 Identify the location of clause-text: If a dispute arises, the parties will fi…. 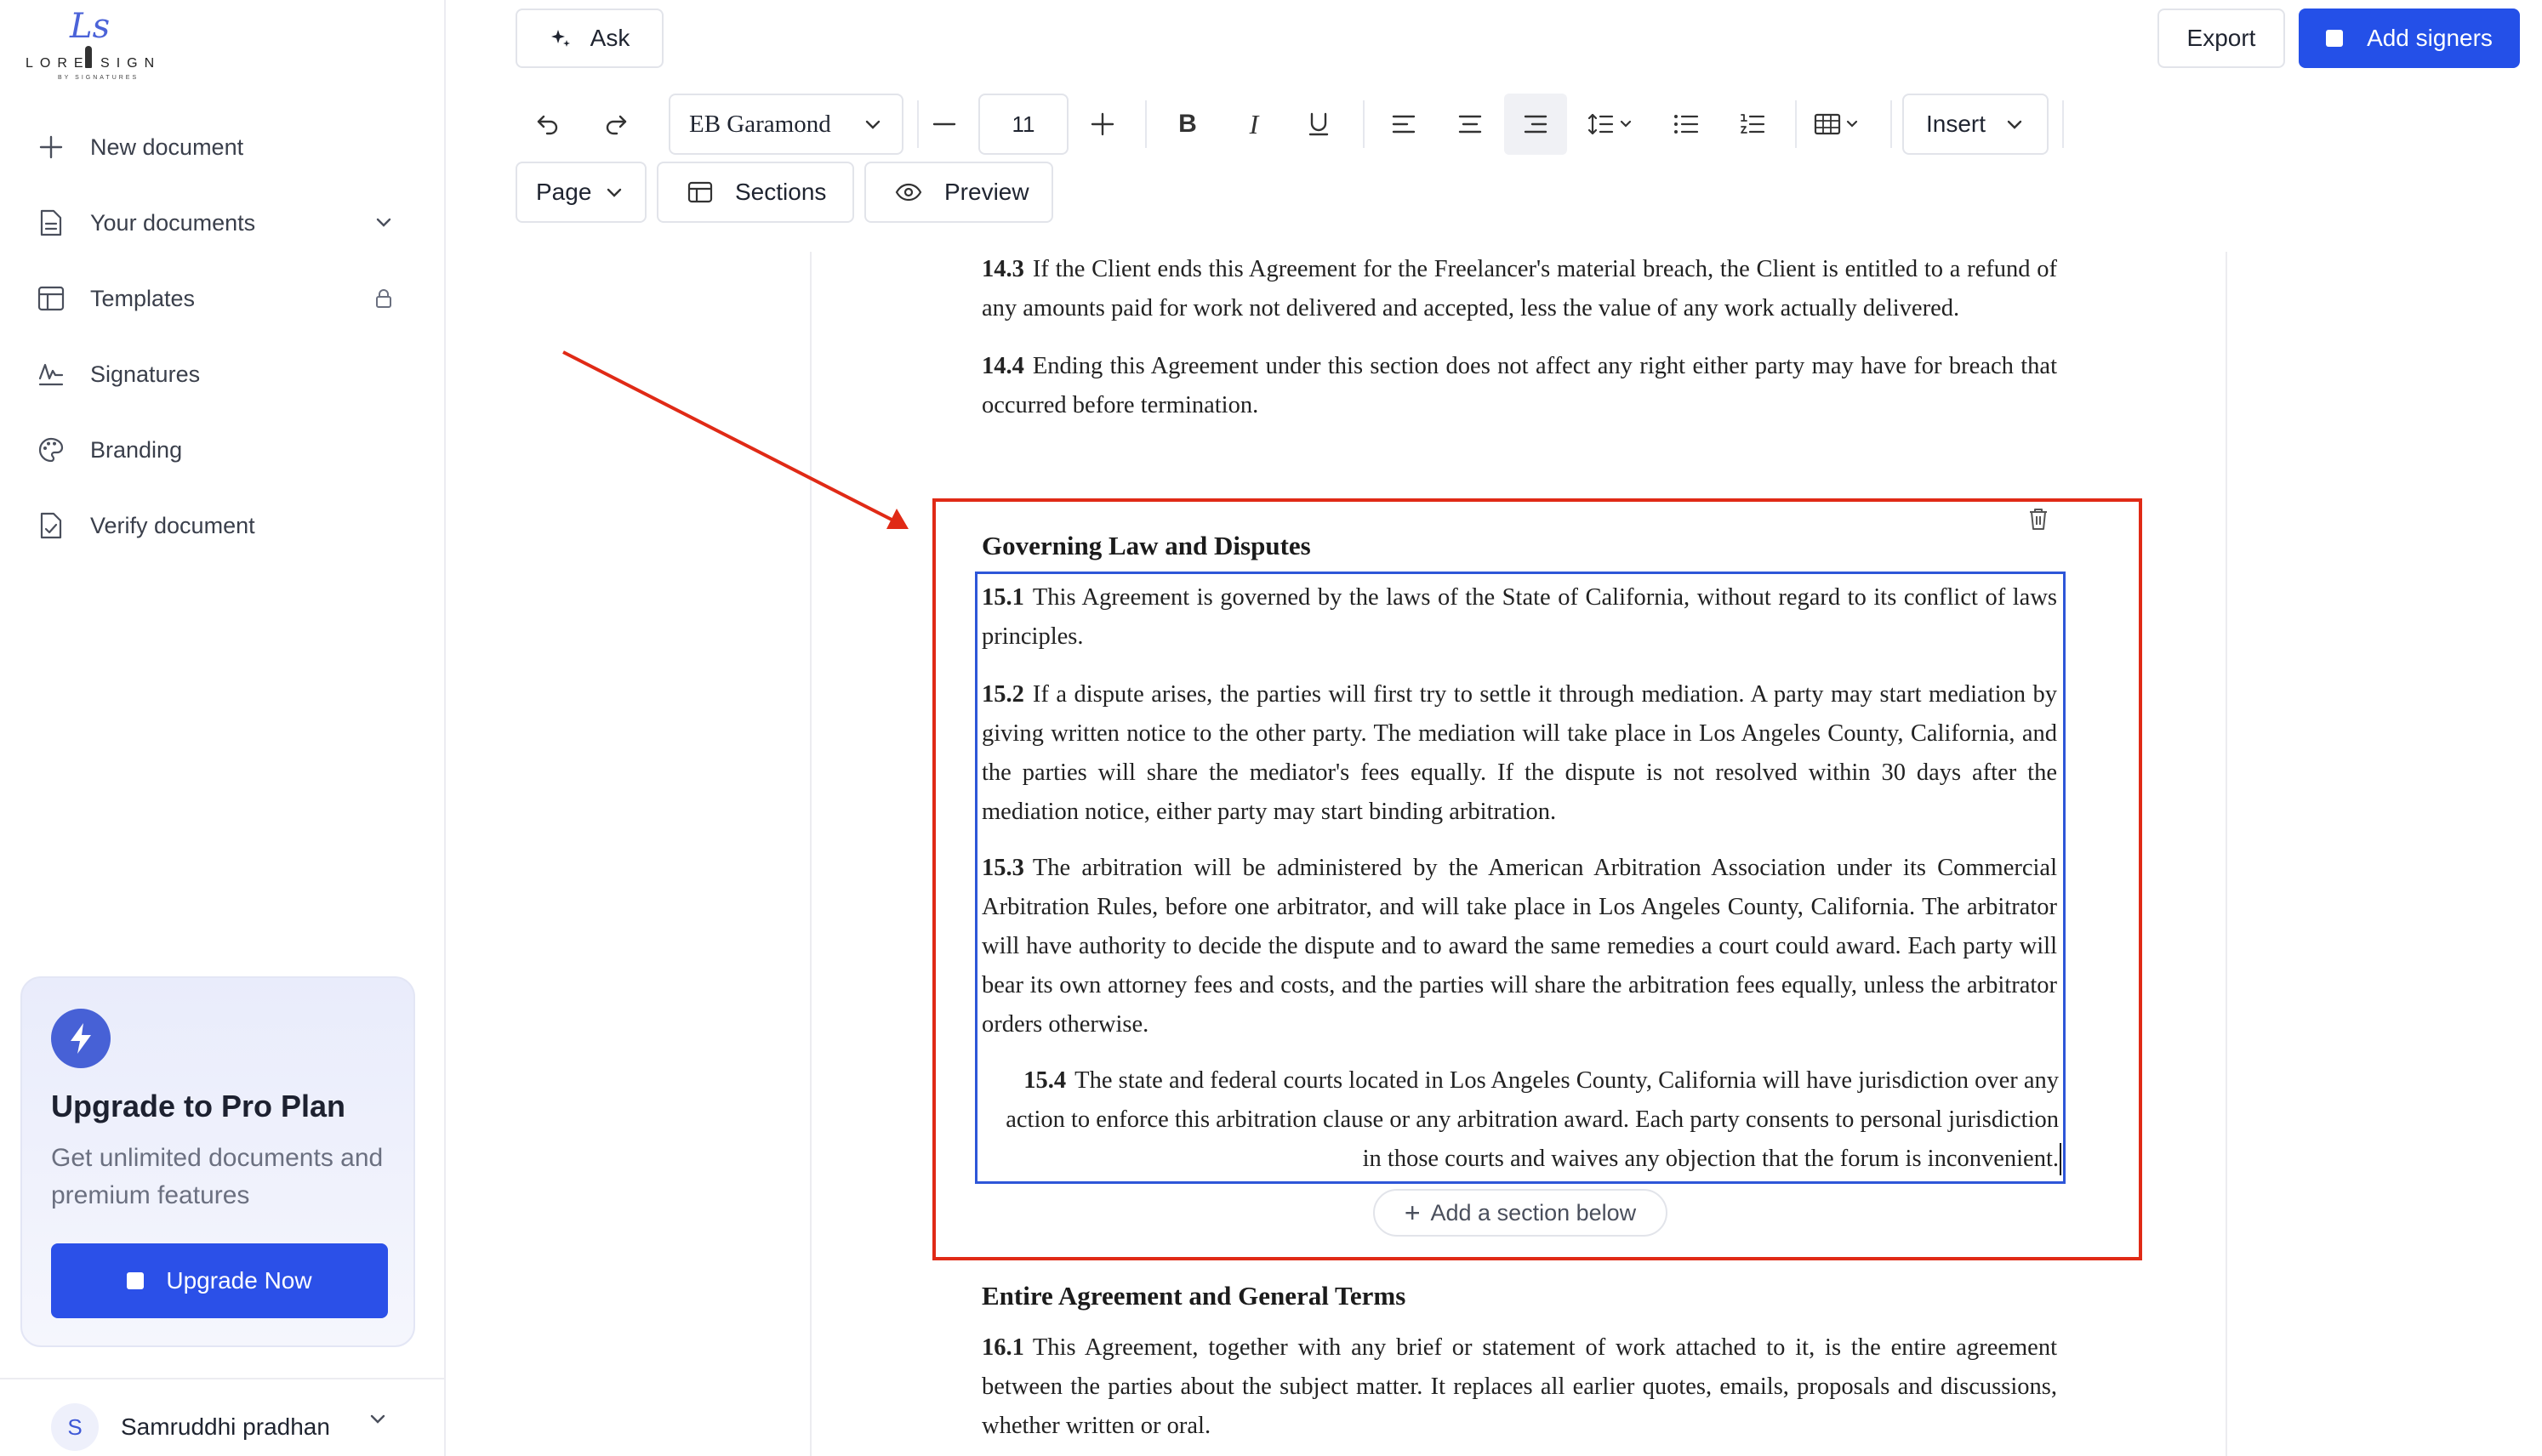
(1520, 753).